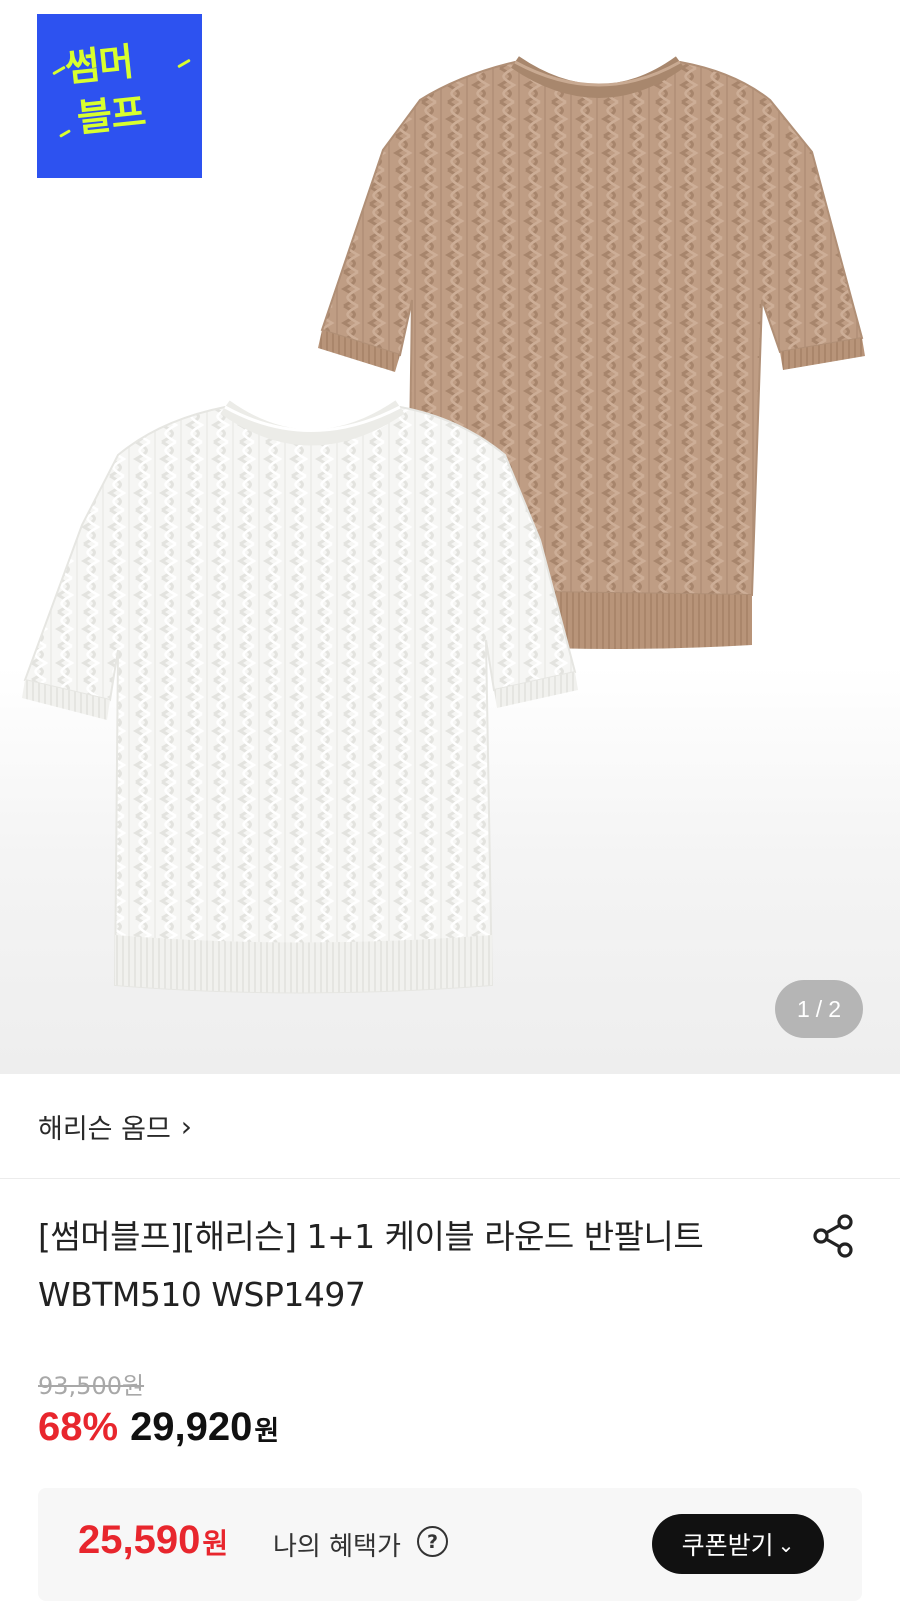 The height and width of the screenshot is (1621, 900). What do you see at coordinates (803, 1008) in the screenshot?
I see `current-page: 1` at bounding box center [803, 1008].